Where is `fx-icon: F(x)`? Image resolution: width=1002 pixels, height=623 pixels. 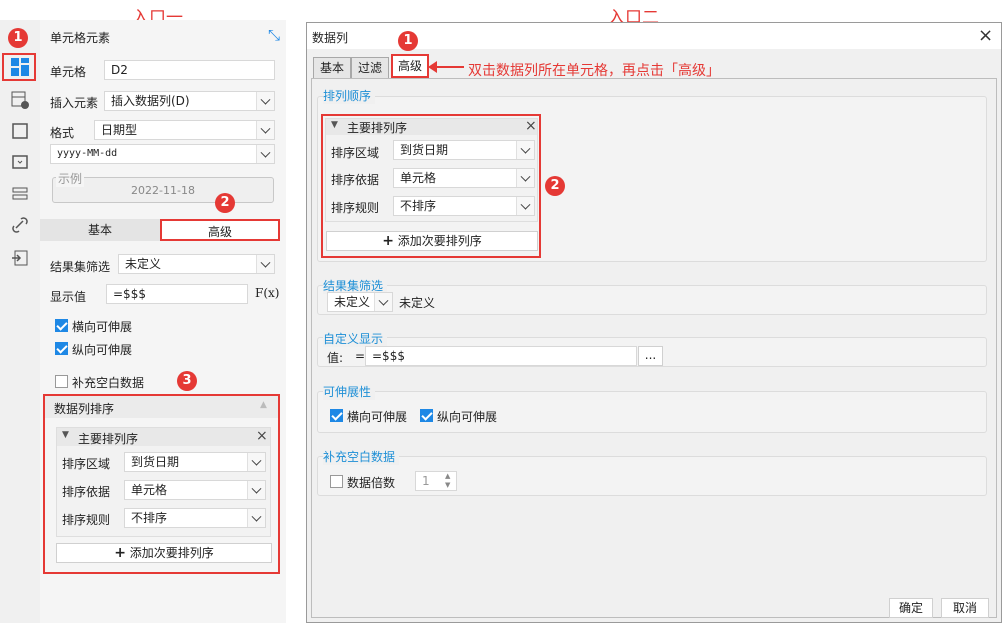 fx-icon: F(x) is located at coordinates (267, 293).